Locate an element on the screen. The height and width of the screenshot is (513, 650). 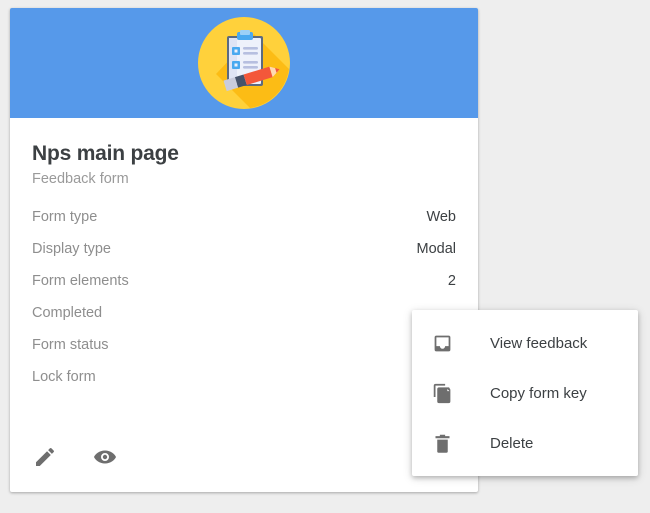
menu-item-label: Copy form key is located at coordinates (538, 393).